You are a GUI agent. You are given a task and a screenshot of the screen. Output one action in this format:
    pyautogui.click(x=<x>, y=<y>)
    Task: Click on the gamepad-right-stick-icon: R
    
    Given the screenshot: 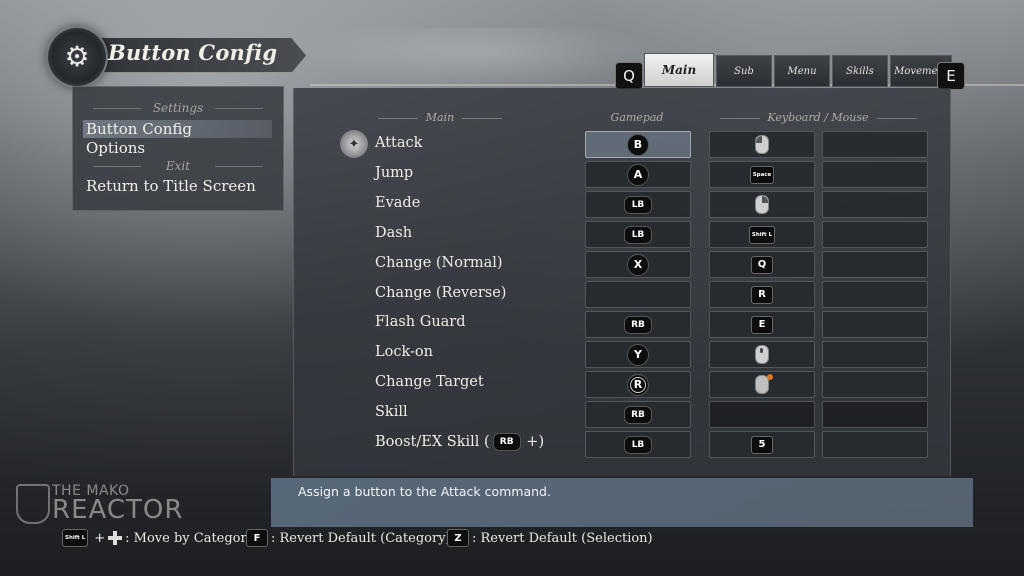 What is the action you would take?
    pyautogui.click(x=638, y=384)
    